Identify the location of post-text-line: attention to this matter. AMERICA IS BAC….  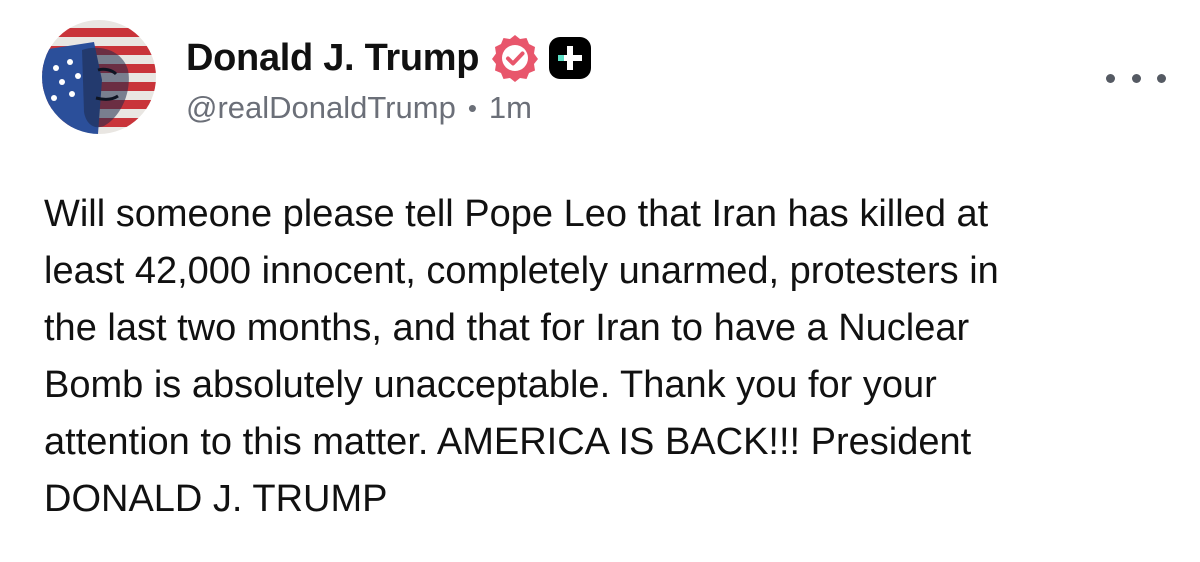
(508, 442).